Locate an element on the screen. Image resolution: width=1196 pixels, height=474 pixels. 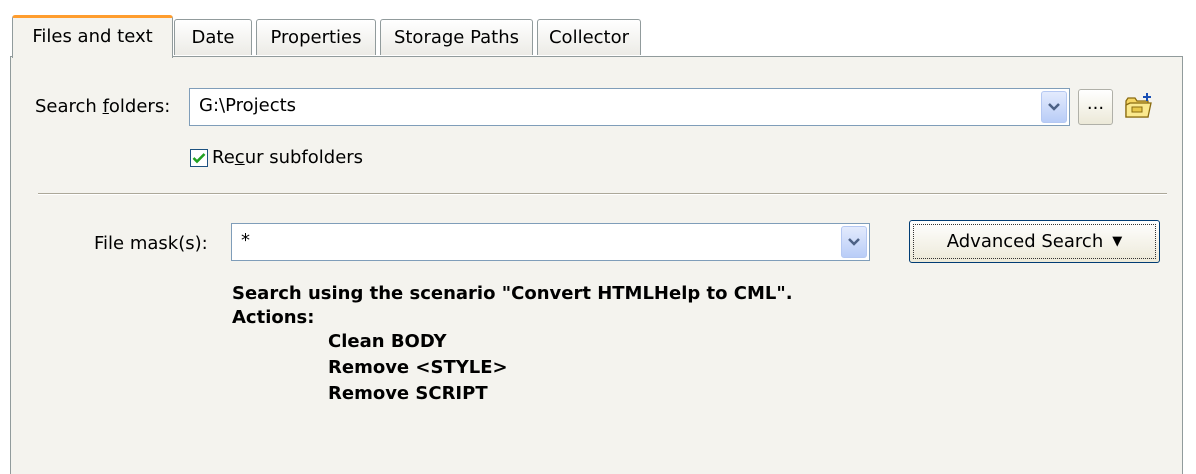
file-mask-dropdown-button is located at coordinates (854, 242).